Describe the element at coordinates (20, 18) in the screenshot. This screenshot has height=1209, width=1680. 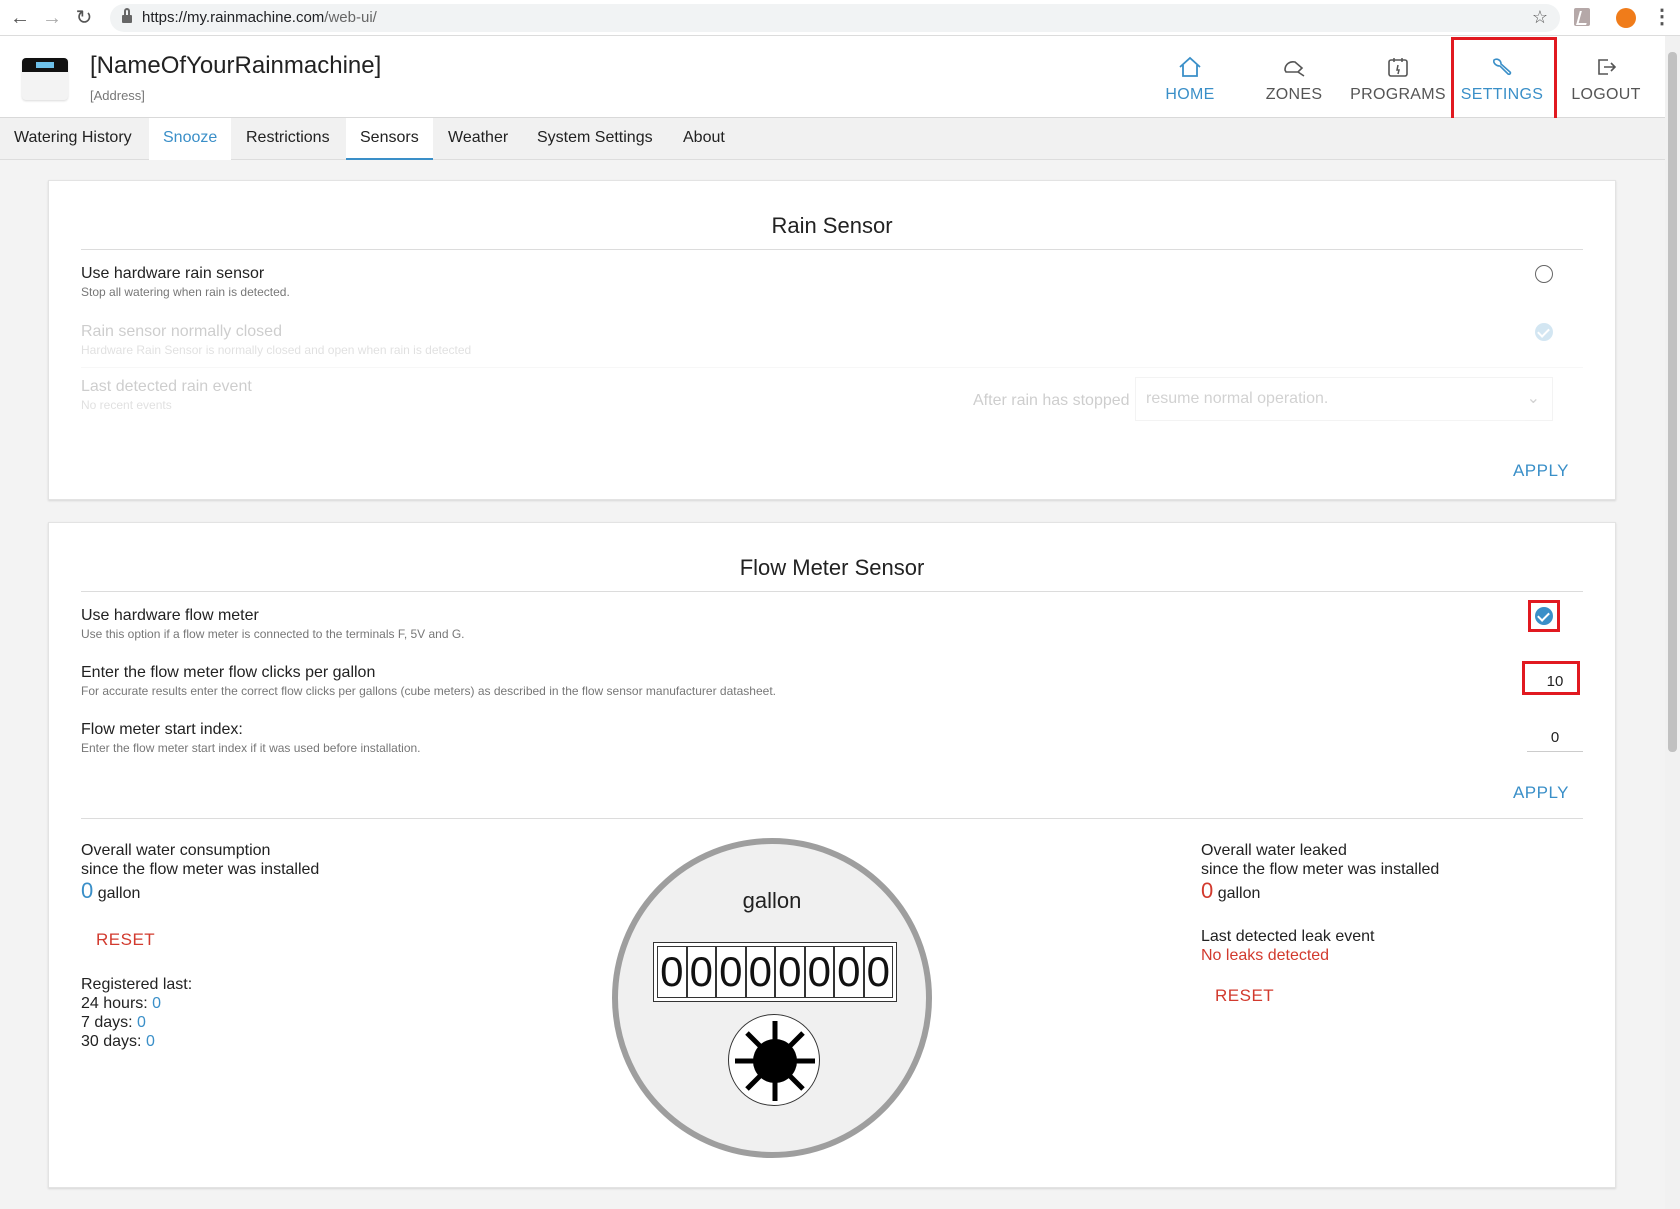
I see `back-icon: ←` at that location.